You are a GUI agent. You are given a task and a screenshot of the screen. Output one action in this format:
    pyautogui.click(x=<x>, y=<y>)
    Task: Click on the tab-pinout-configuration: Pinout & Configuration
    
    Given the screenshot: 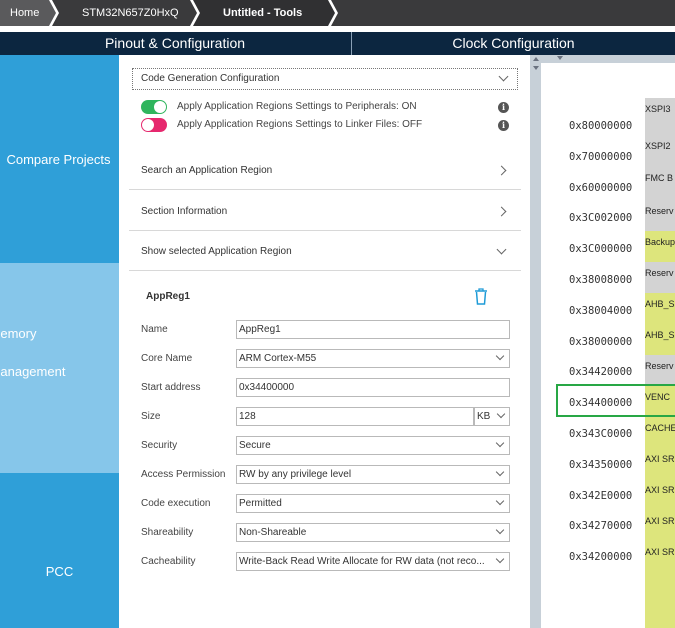 What is the action you would take?
    pyautogui.click(x=175, y=43)
    